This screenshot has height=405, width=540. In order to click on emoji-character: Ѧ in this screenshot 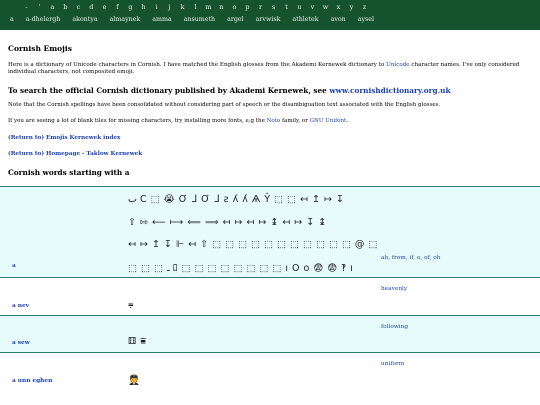, I will do `click(256, 199)`.